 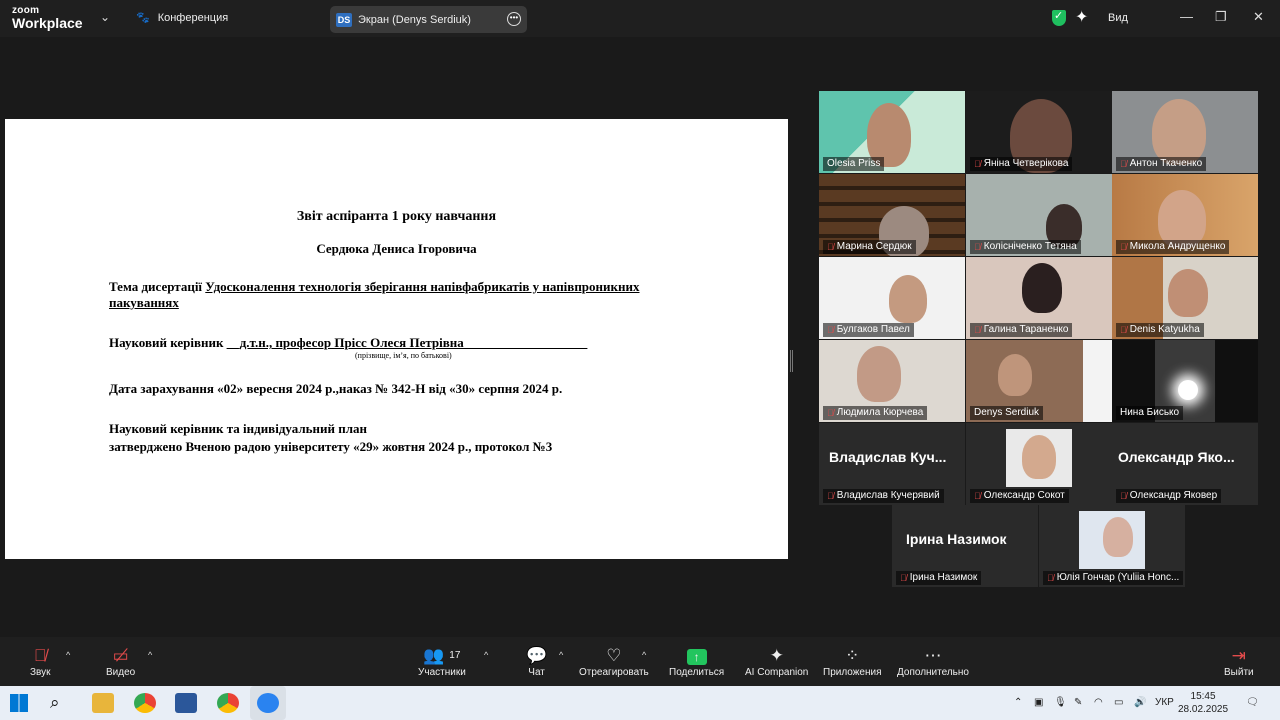 I want to click on battery-icon: ▭, so click(x=1118, y=702).